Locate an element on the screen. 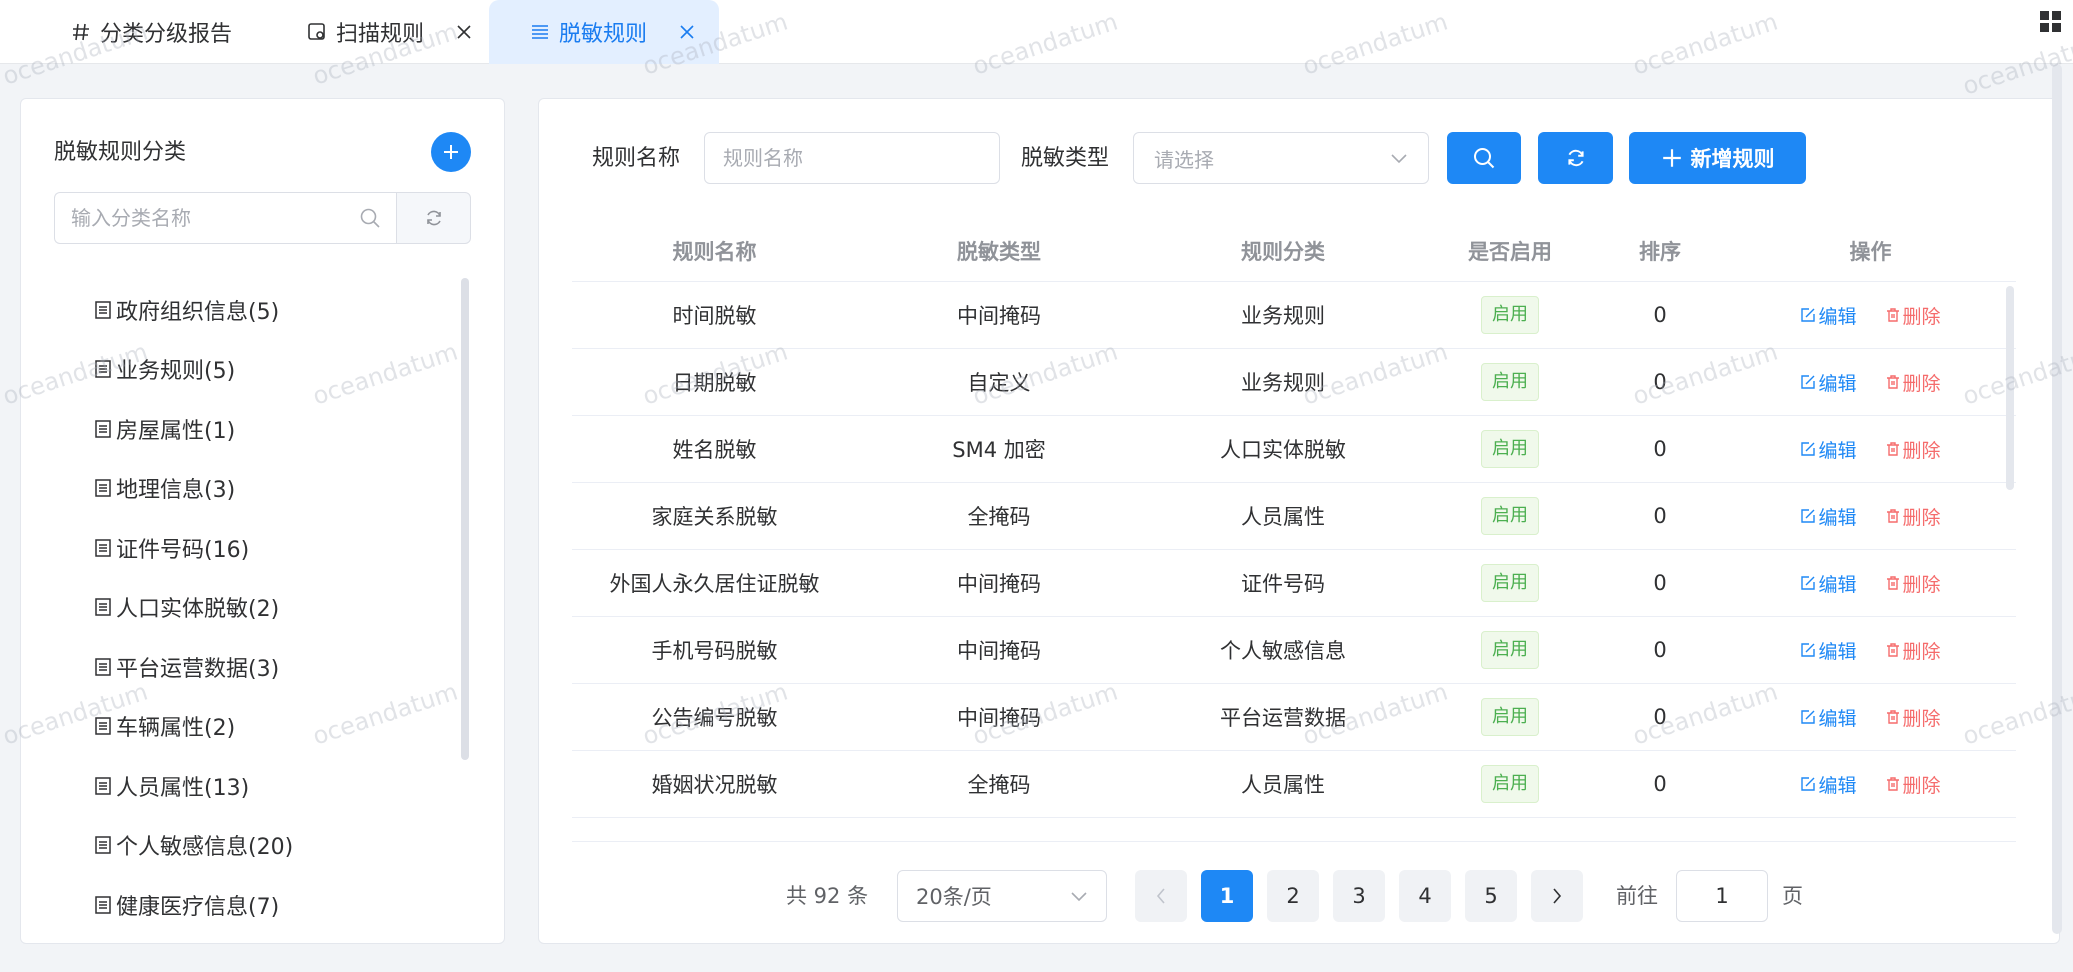  tree-item: 证件号码(16) is located at coordinates (274, 548).